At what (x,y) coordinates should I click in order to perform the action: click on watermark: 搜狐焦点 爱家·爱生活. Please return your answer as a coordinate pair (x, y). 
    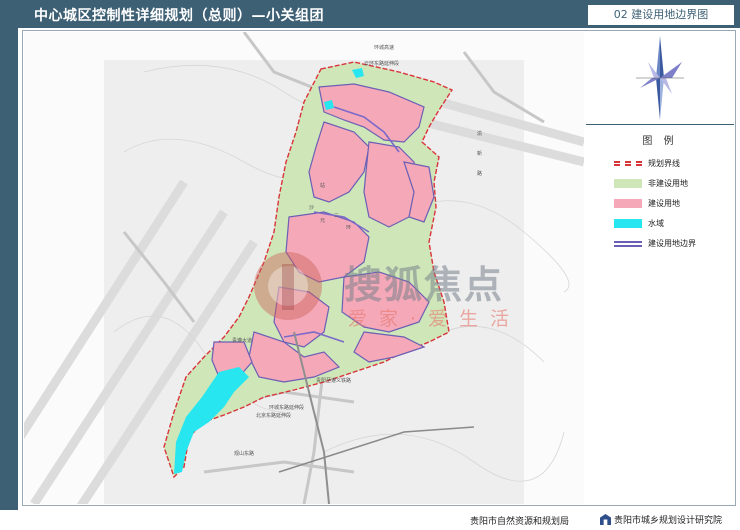
    Looking at the image, I should click on (397, 290).